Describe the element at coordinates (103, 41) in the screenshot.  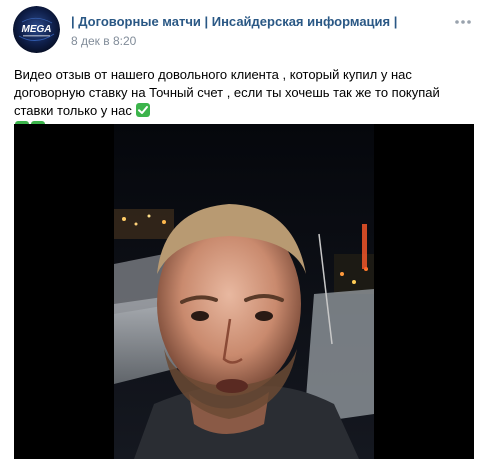
I see `post-date: 8 дек в 8:20` at that location.